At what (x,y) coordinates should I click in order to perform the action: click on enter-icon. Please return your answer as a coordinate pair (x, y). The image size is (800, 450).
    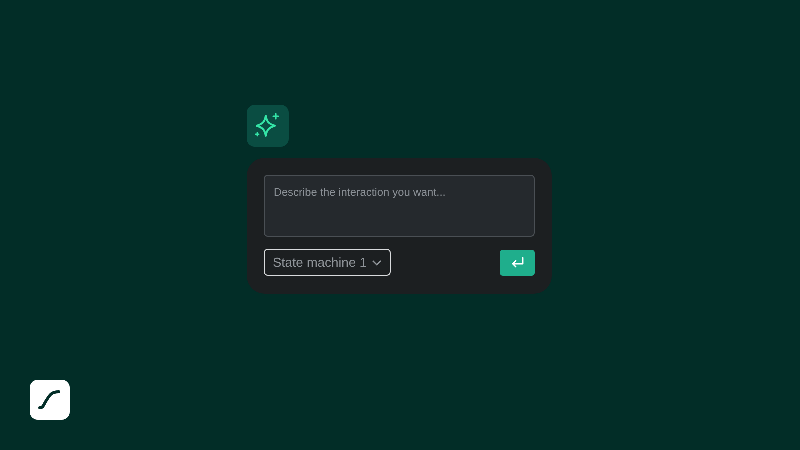
    Looking at the image, I should click on (517, 262).